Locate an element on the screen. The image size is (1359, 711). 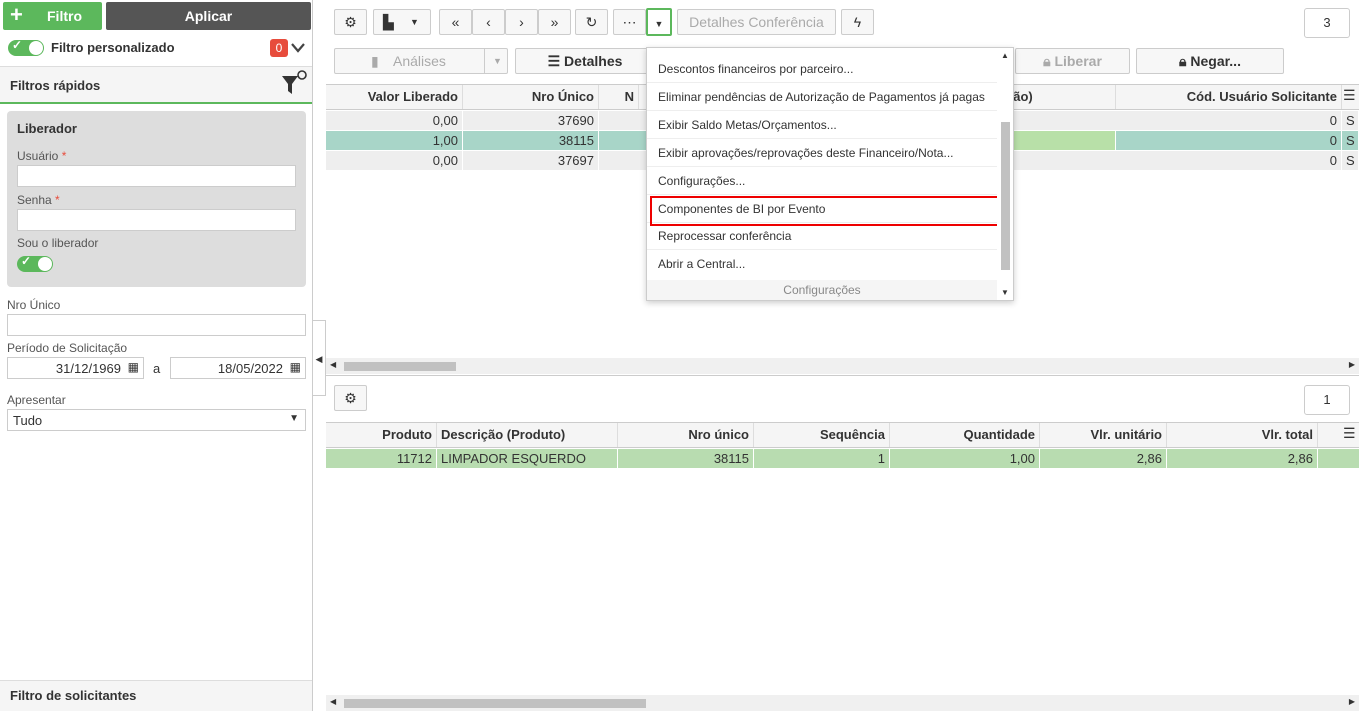
column-header: Valor Liberado is located at coordinates (394, 97).